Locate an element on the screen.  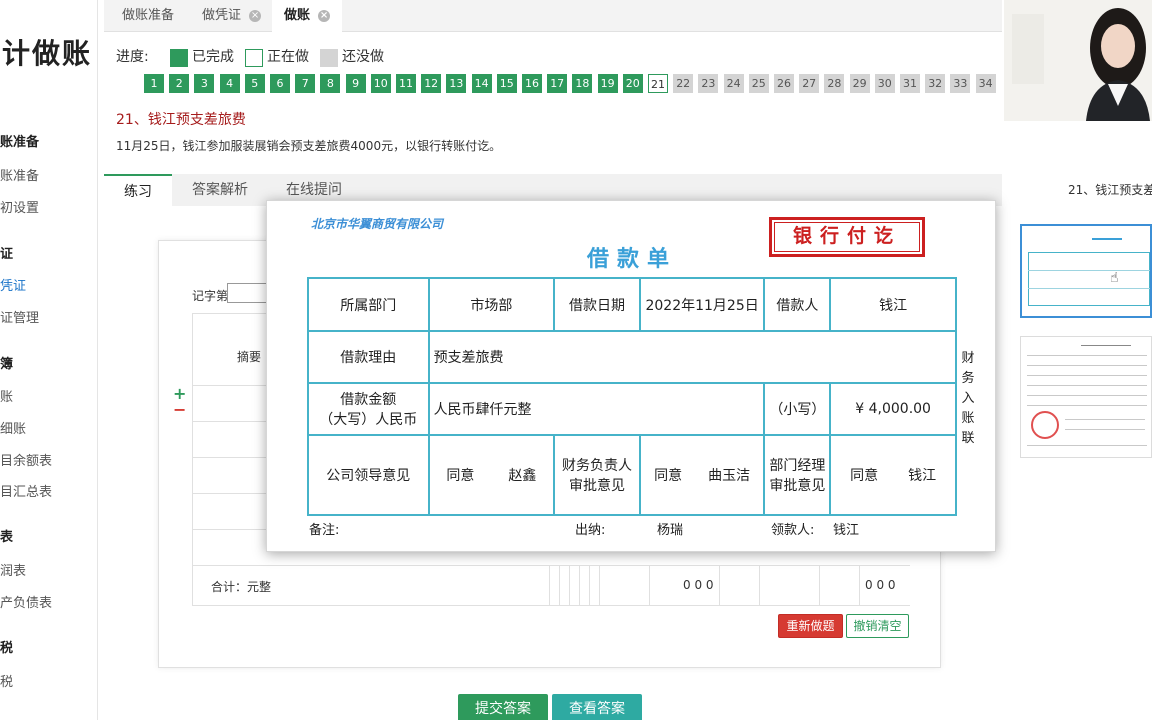
question-number-5: 5 is located at coordinates (254, 83).